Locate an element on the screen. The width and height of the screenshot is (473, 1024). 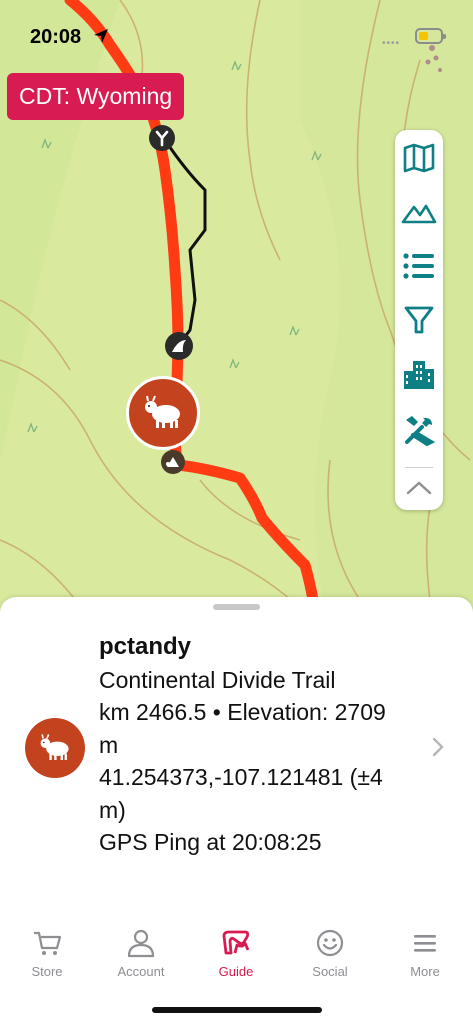
tools-icon is located at coordinates (420, 431).